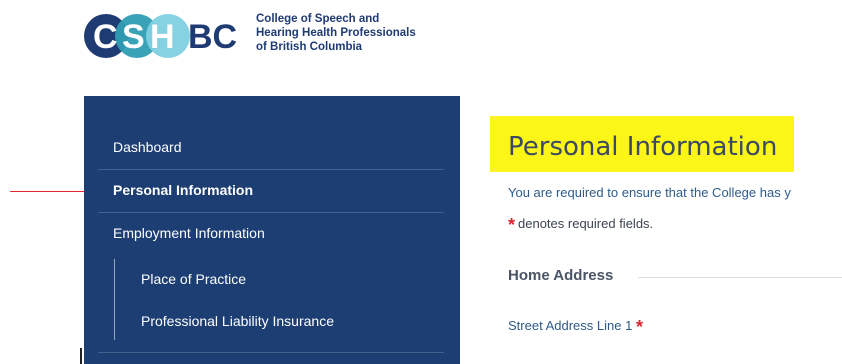  Describe the element at coordinates (740, 277) in the screenshot. I see `section-divider` at that location.